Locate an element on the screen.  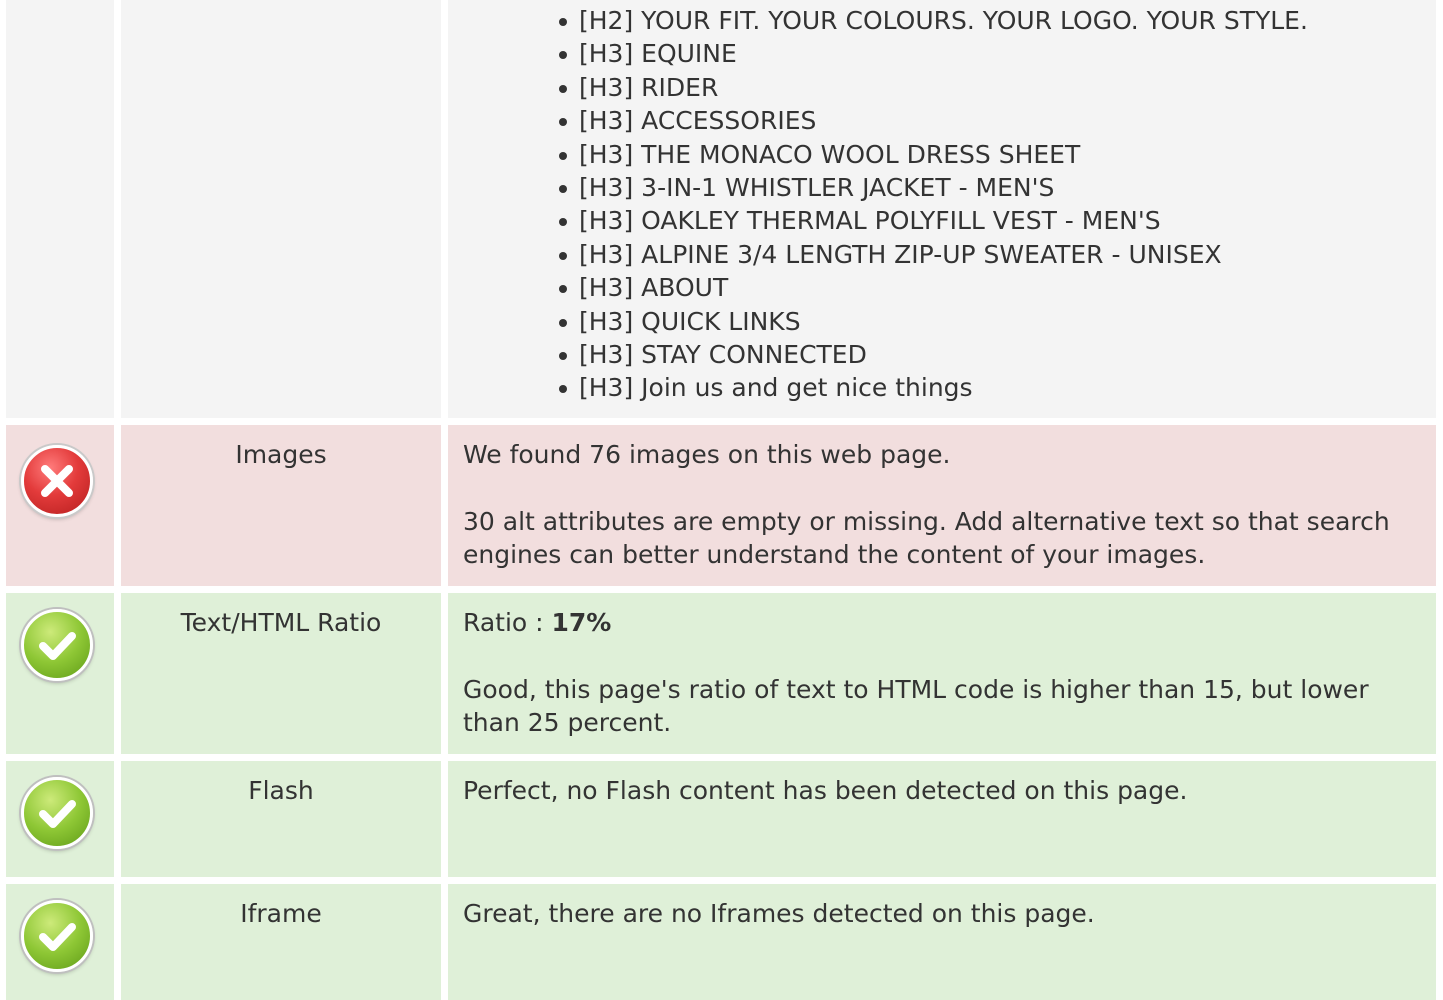
heading-item: [H3] ABOUT is located at coordinates (989, 287).